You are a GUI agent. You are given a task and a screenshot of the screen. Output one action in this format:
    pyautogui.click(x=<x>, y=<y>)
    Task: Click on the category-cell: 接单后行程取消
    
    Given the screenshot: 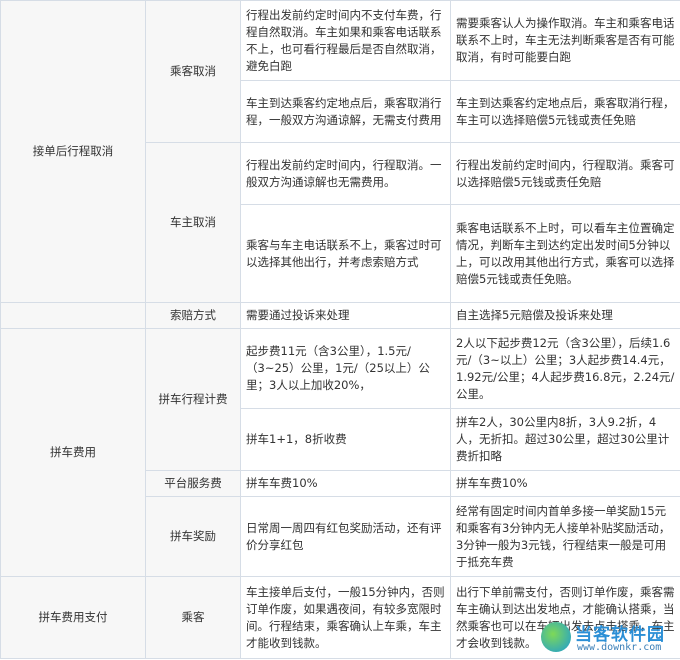 What is the action you would take?
    pyautogui.click(x=73, y=151)
    